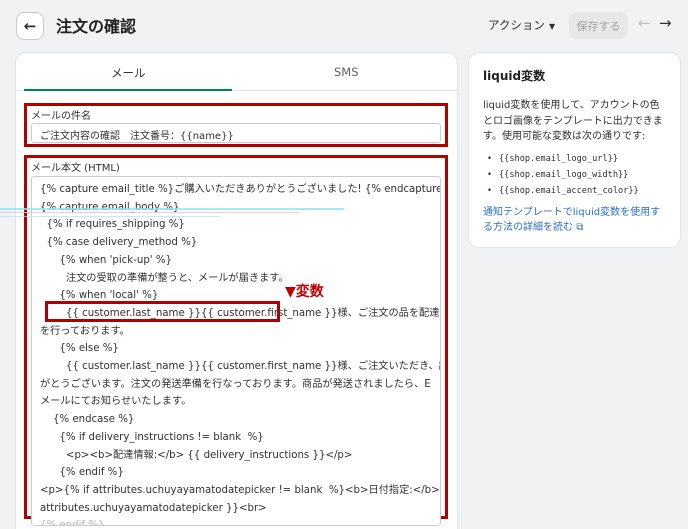  I want to click on code-line: {% case delivery_method %}, so click(119, 243).